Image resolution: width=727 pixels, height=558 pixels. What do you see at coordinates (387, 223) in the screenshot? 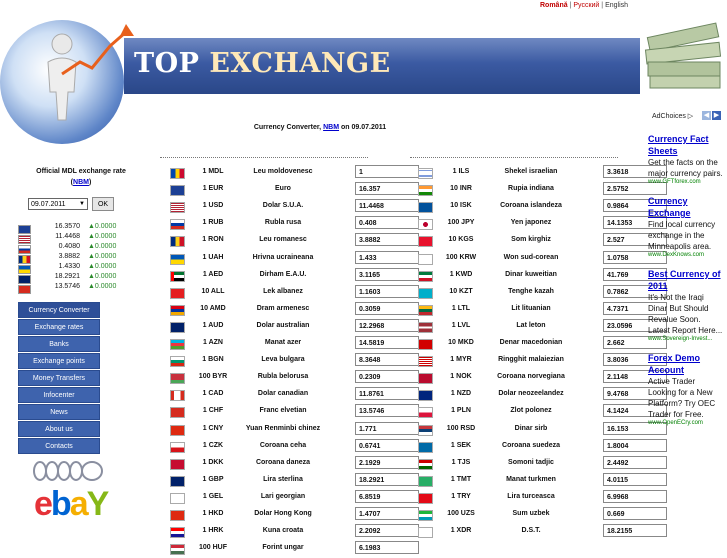
I see `currency-amount-input: 0.408` at bounding box center [387, 223].